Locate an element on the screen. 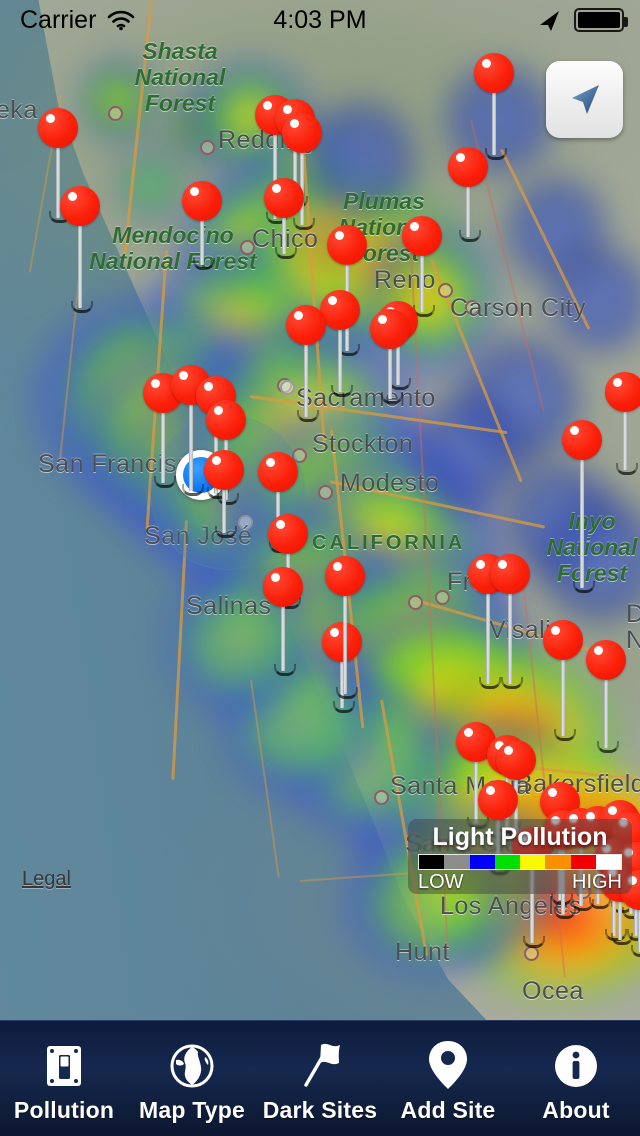 This screenshot has width=640, height=1136. tab-pollution: Pollution is located at coordinates (64, 1078).